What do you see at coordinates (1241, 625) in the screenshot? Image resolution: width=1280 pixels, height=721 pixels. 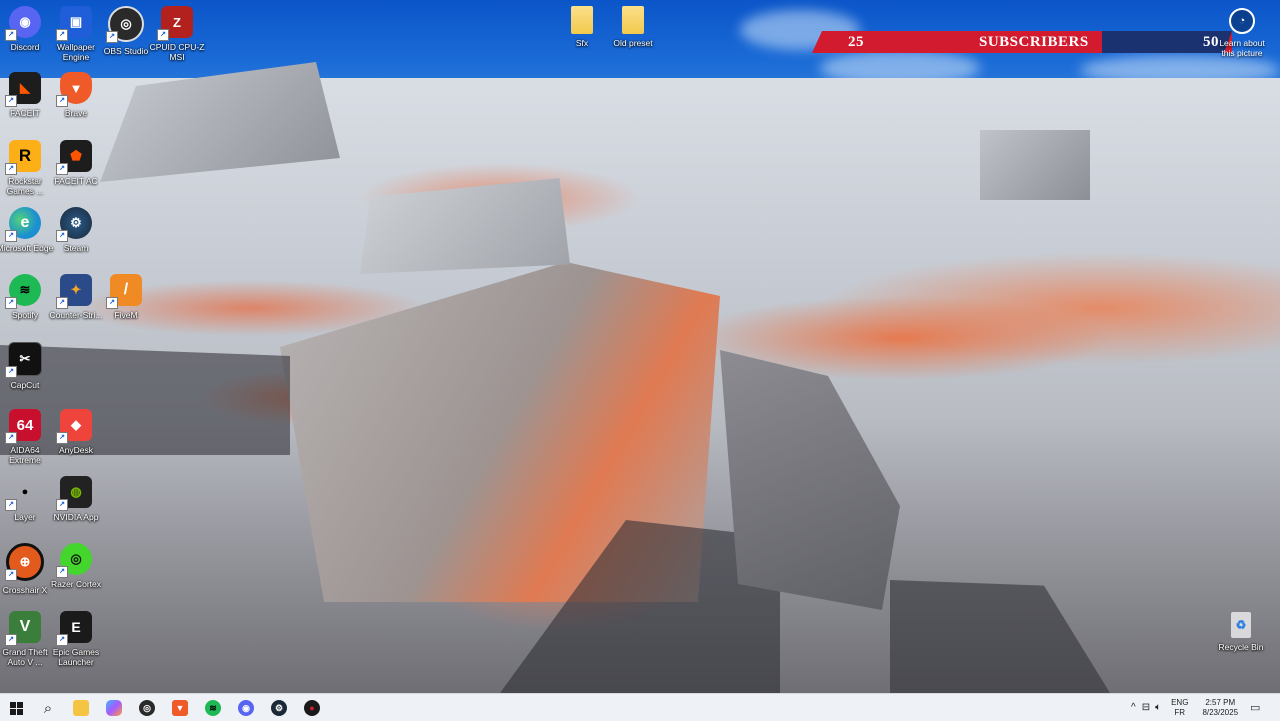 I see `recycle-bin-icon: ♻` at bounding box center [1241, 625].